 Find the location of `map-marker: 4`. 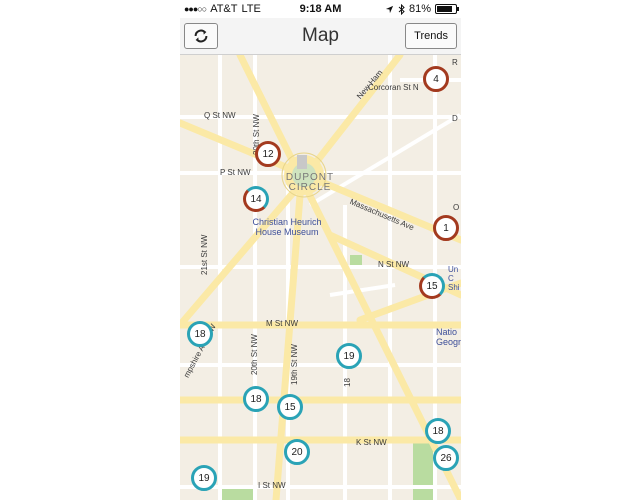

map-marker: 4 is located at coordinates (436, 79).